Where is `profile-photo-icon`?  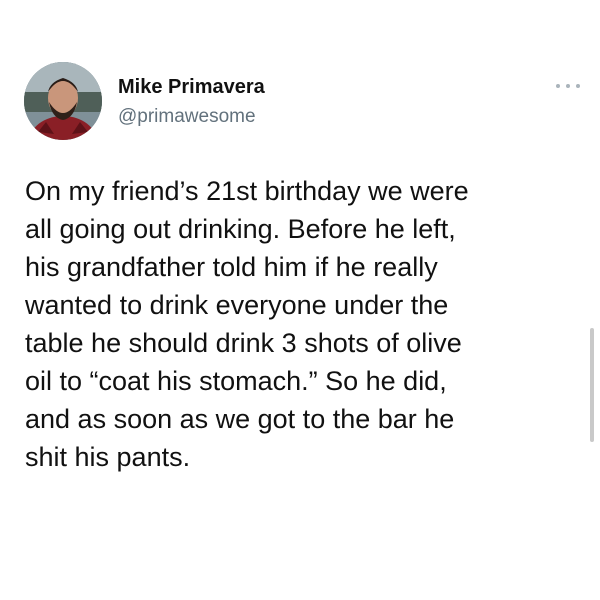
profile-photo-icon is located at coordinates (63, 101).